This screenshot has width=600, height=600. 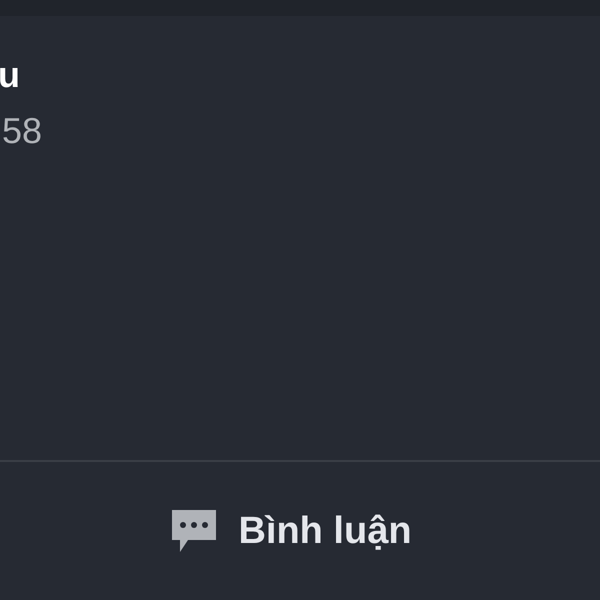 I want to click on post-time: 58, so click(x=22, y=131).